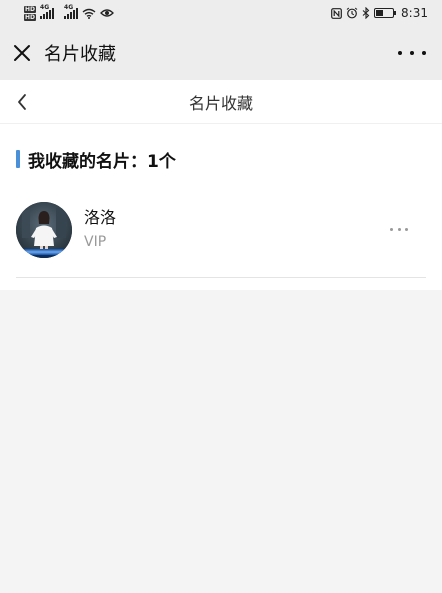 Image resolution: width=442 pixels, height=593 pixels. What do you see at coordinates (102, 161) in the screenshot?
I see `section-title: 我收藏的名片：1个` at bounding box center [102, 161].